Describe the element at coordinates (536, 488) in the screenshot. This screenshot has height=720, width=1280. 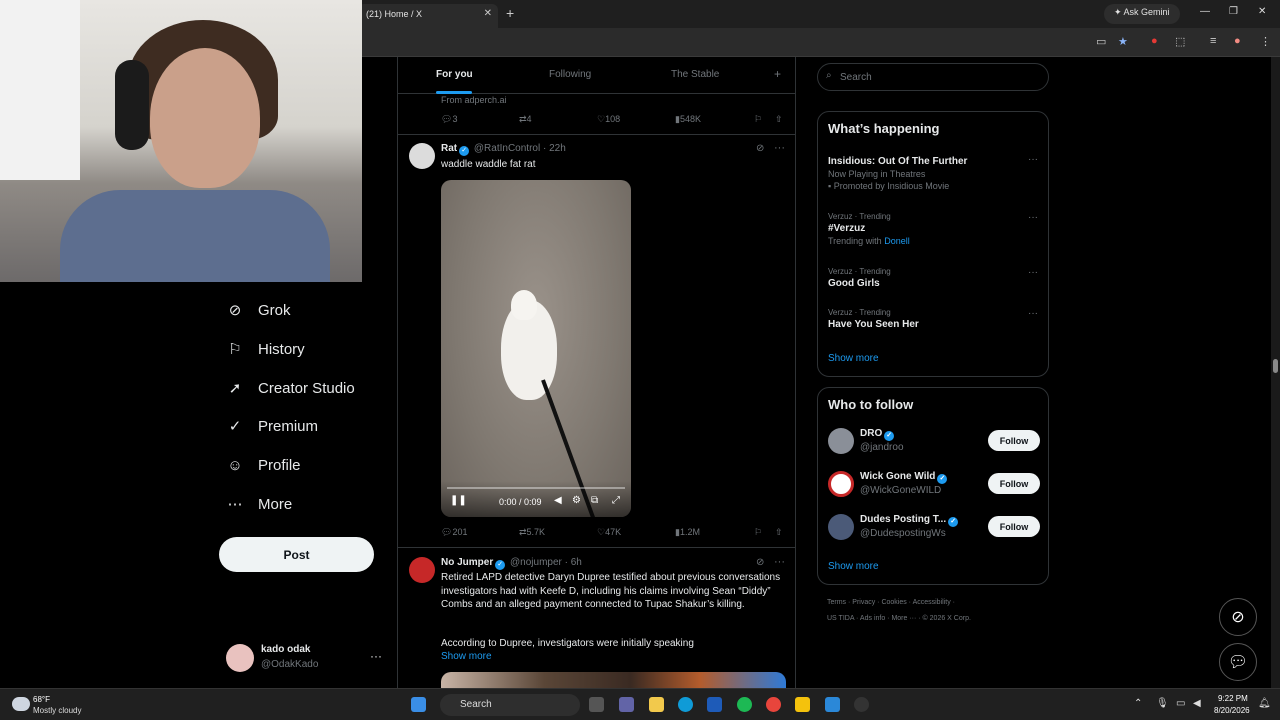
I see `video-progress-bar` at that location.